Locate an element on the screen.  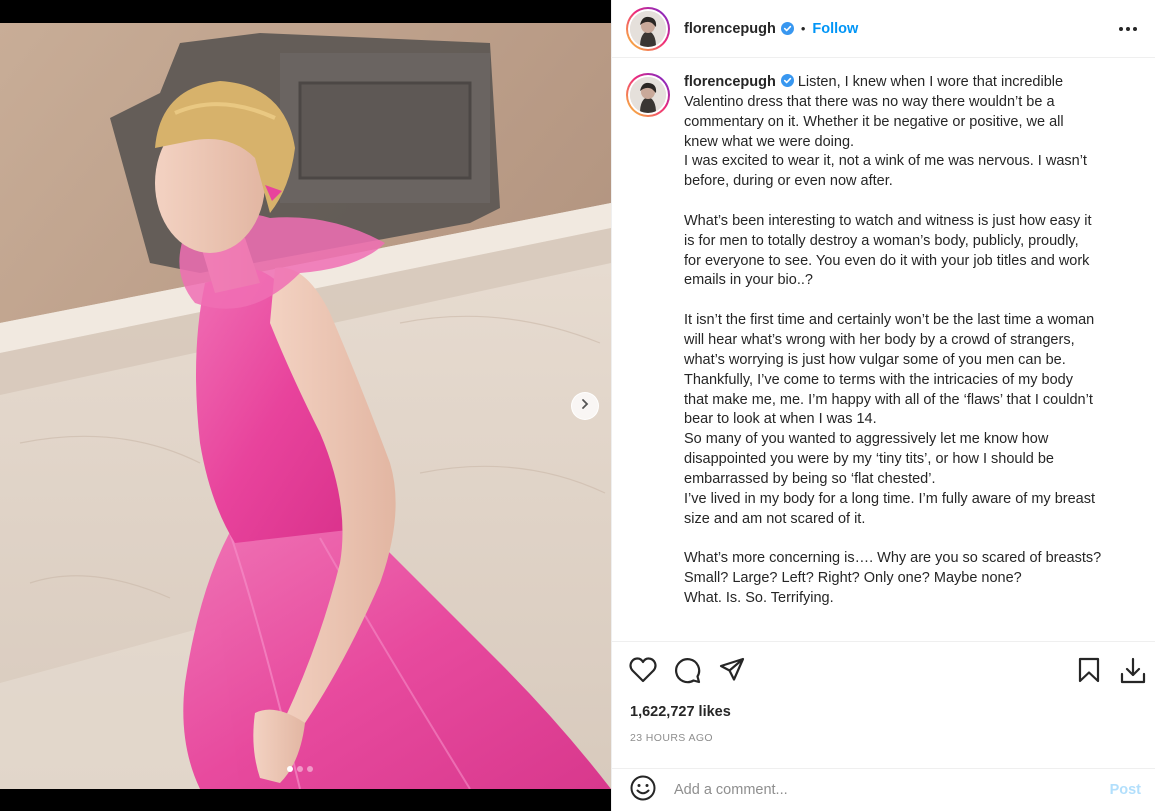
carousel-dot-active is located at coordinates (290, 769).